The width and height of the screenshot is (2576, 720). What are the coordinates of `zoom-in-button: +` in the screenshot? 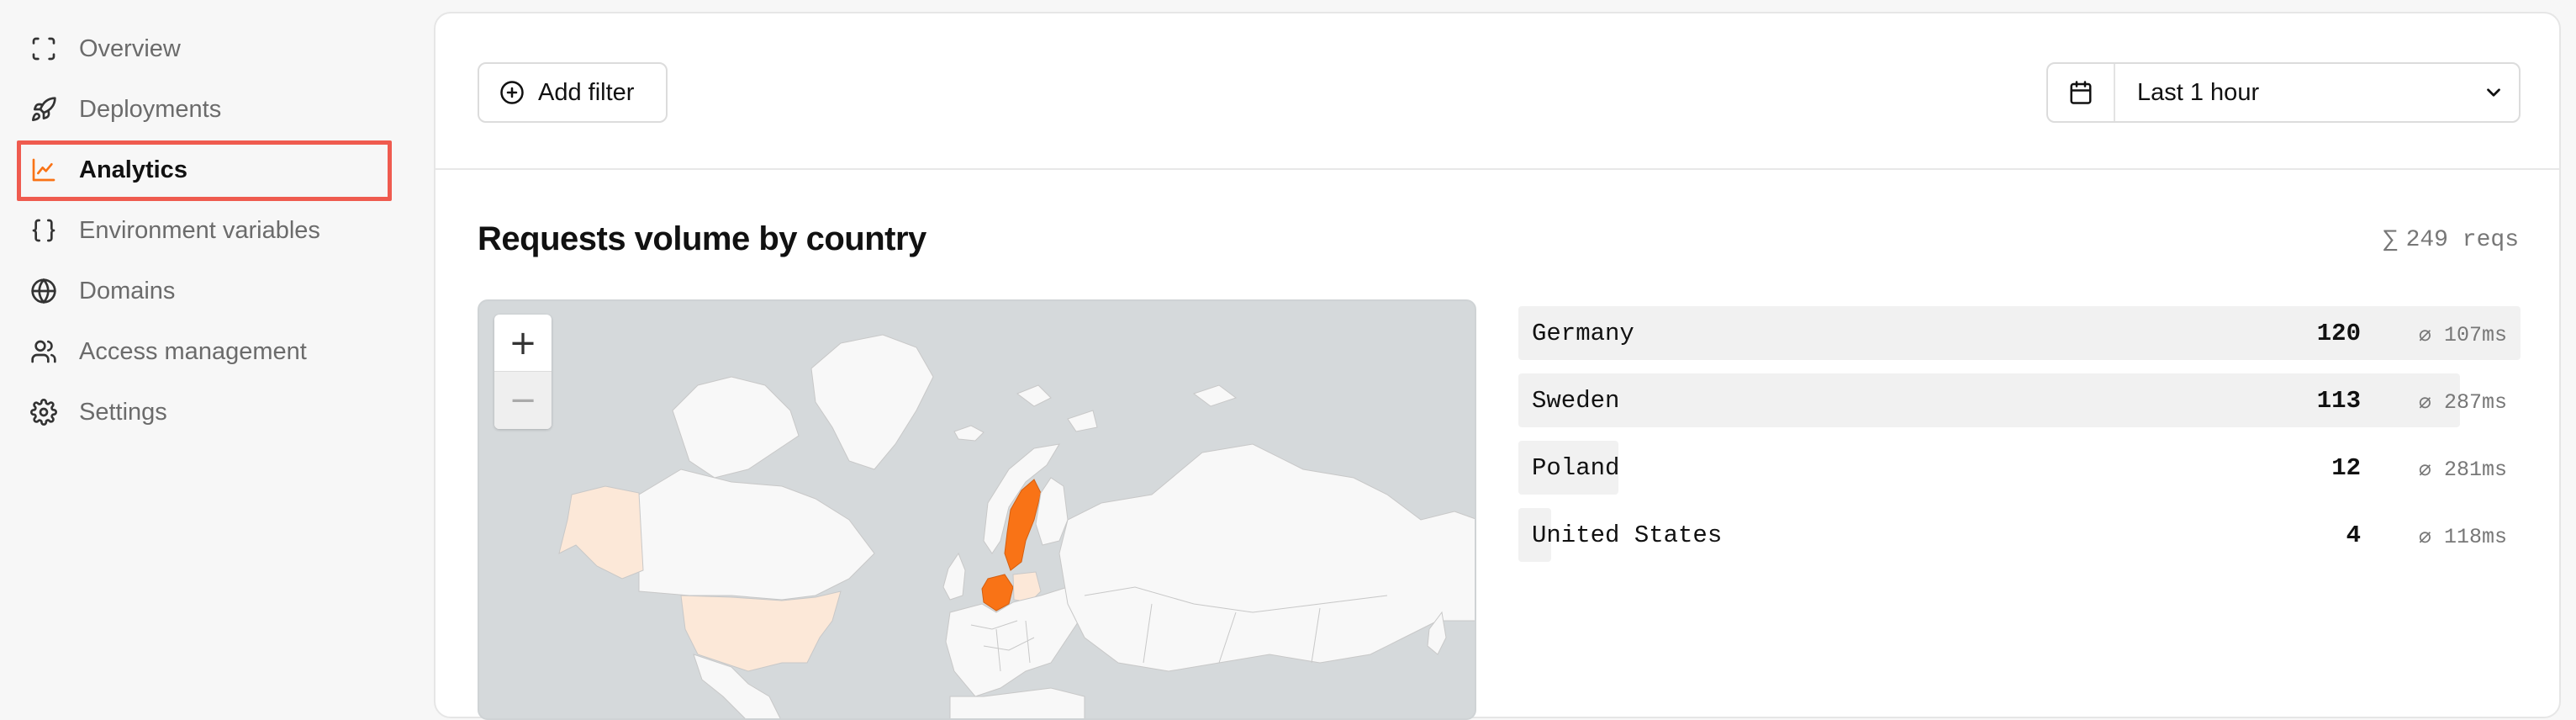 It's located at (523, 343).